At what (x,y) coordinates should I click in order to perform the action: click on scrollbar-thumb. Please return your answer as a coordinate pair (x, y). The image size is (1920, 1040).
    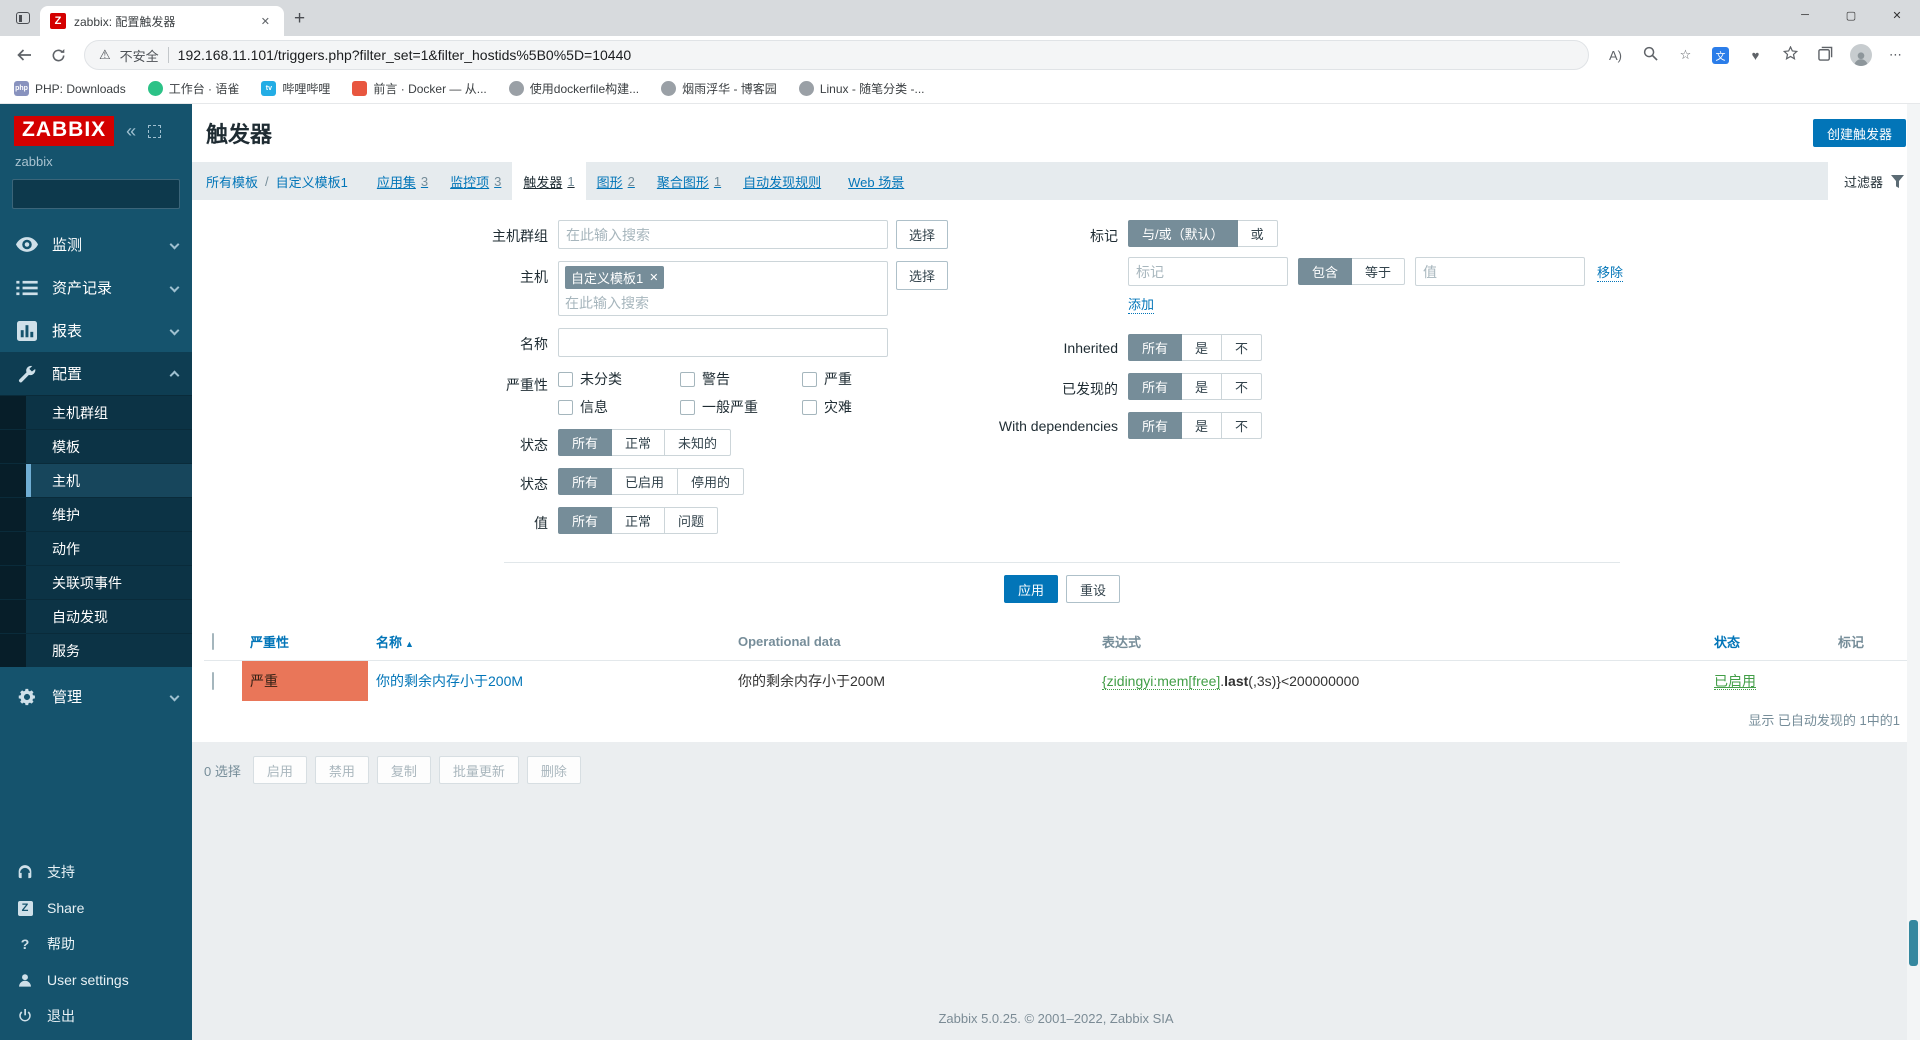
    Looking at the image, I should click on (1913, 943).